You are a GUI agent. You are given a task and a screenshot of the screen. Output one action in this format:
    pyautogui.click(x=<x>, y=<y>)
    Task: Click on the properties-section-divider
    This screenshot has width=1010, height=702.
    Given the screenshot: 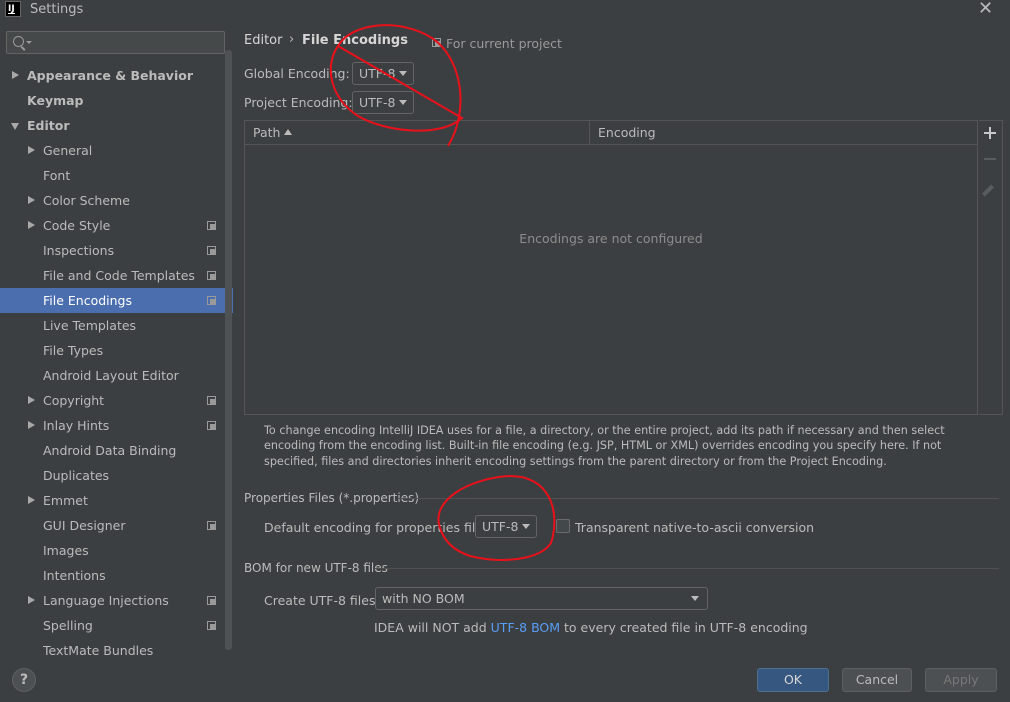 What is the action you would take?
    pyautogui.click(x=698, y=498)
    